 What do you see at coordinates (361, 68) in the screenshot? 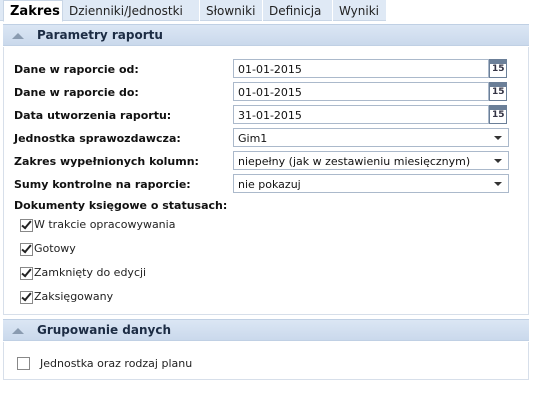
I see `date-from-field: 01-01-2015` at bounding box center [361, 68].